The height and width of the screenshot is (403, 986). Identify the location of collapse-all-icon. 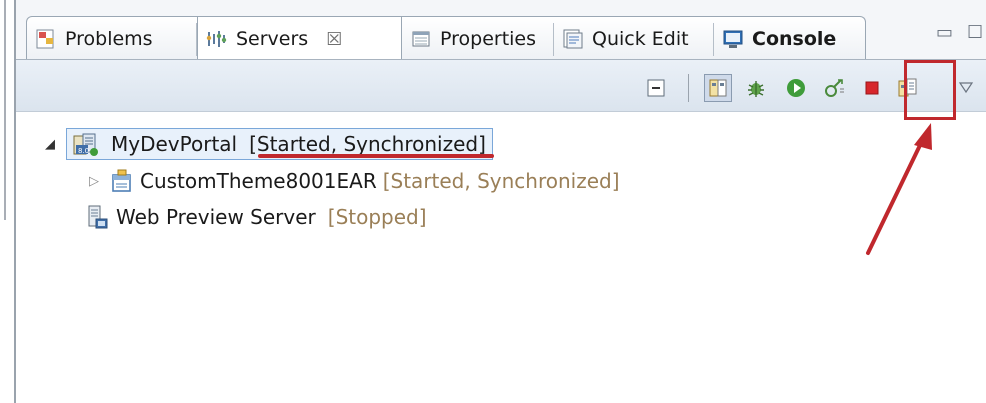
(656, 88).